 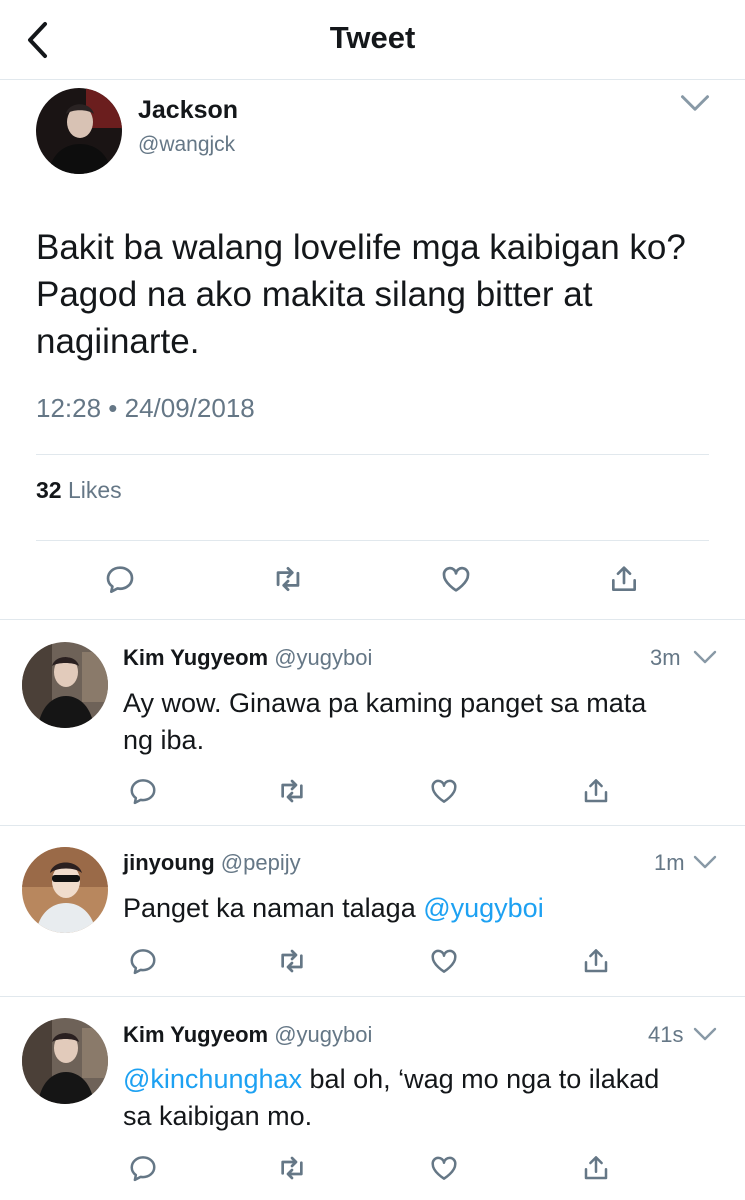 I want to click on reply-text-body: Panget ka naman talaga, so click(x=273, y=908).